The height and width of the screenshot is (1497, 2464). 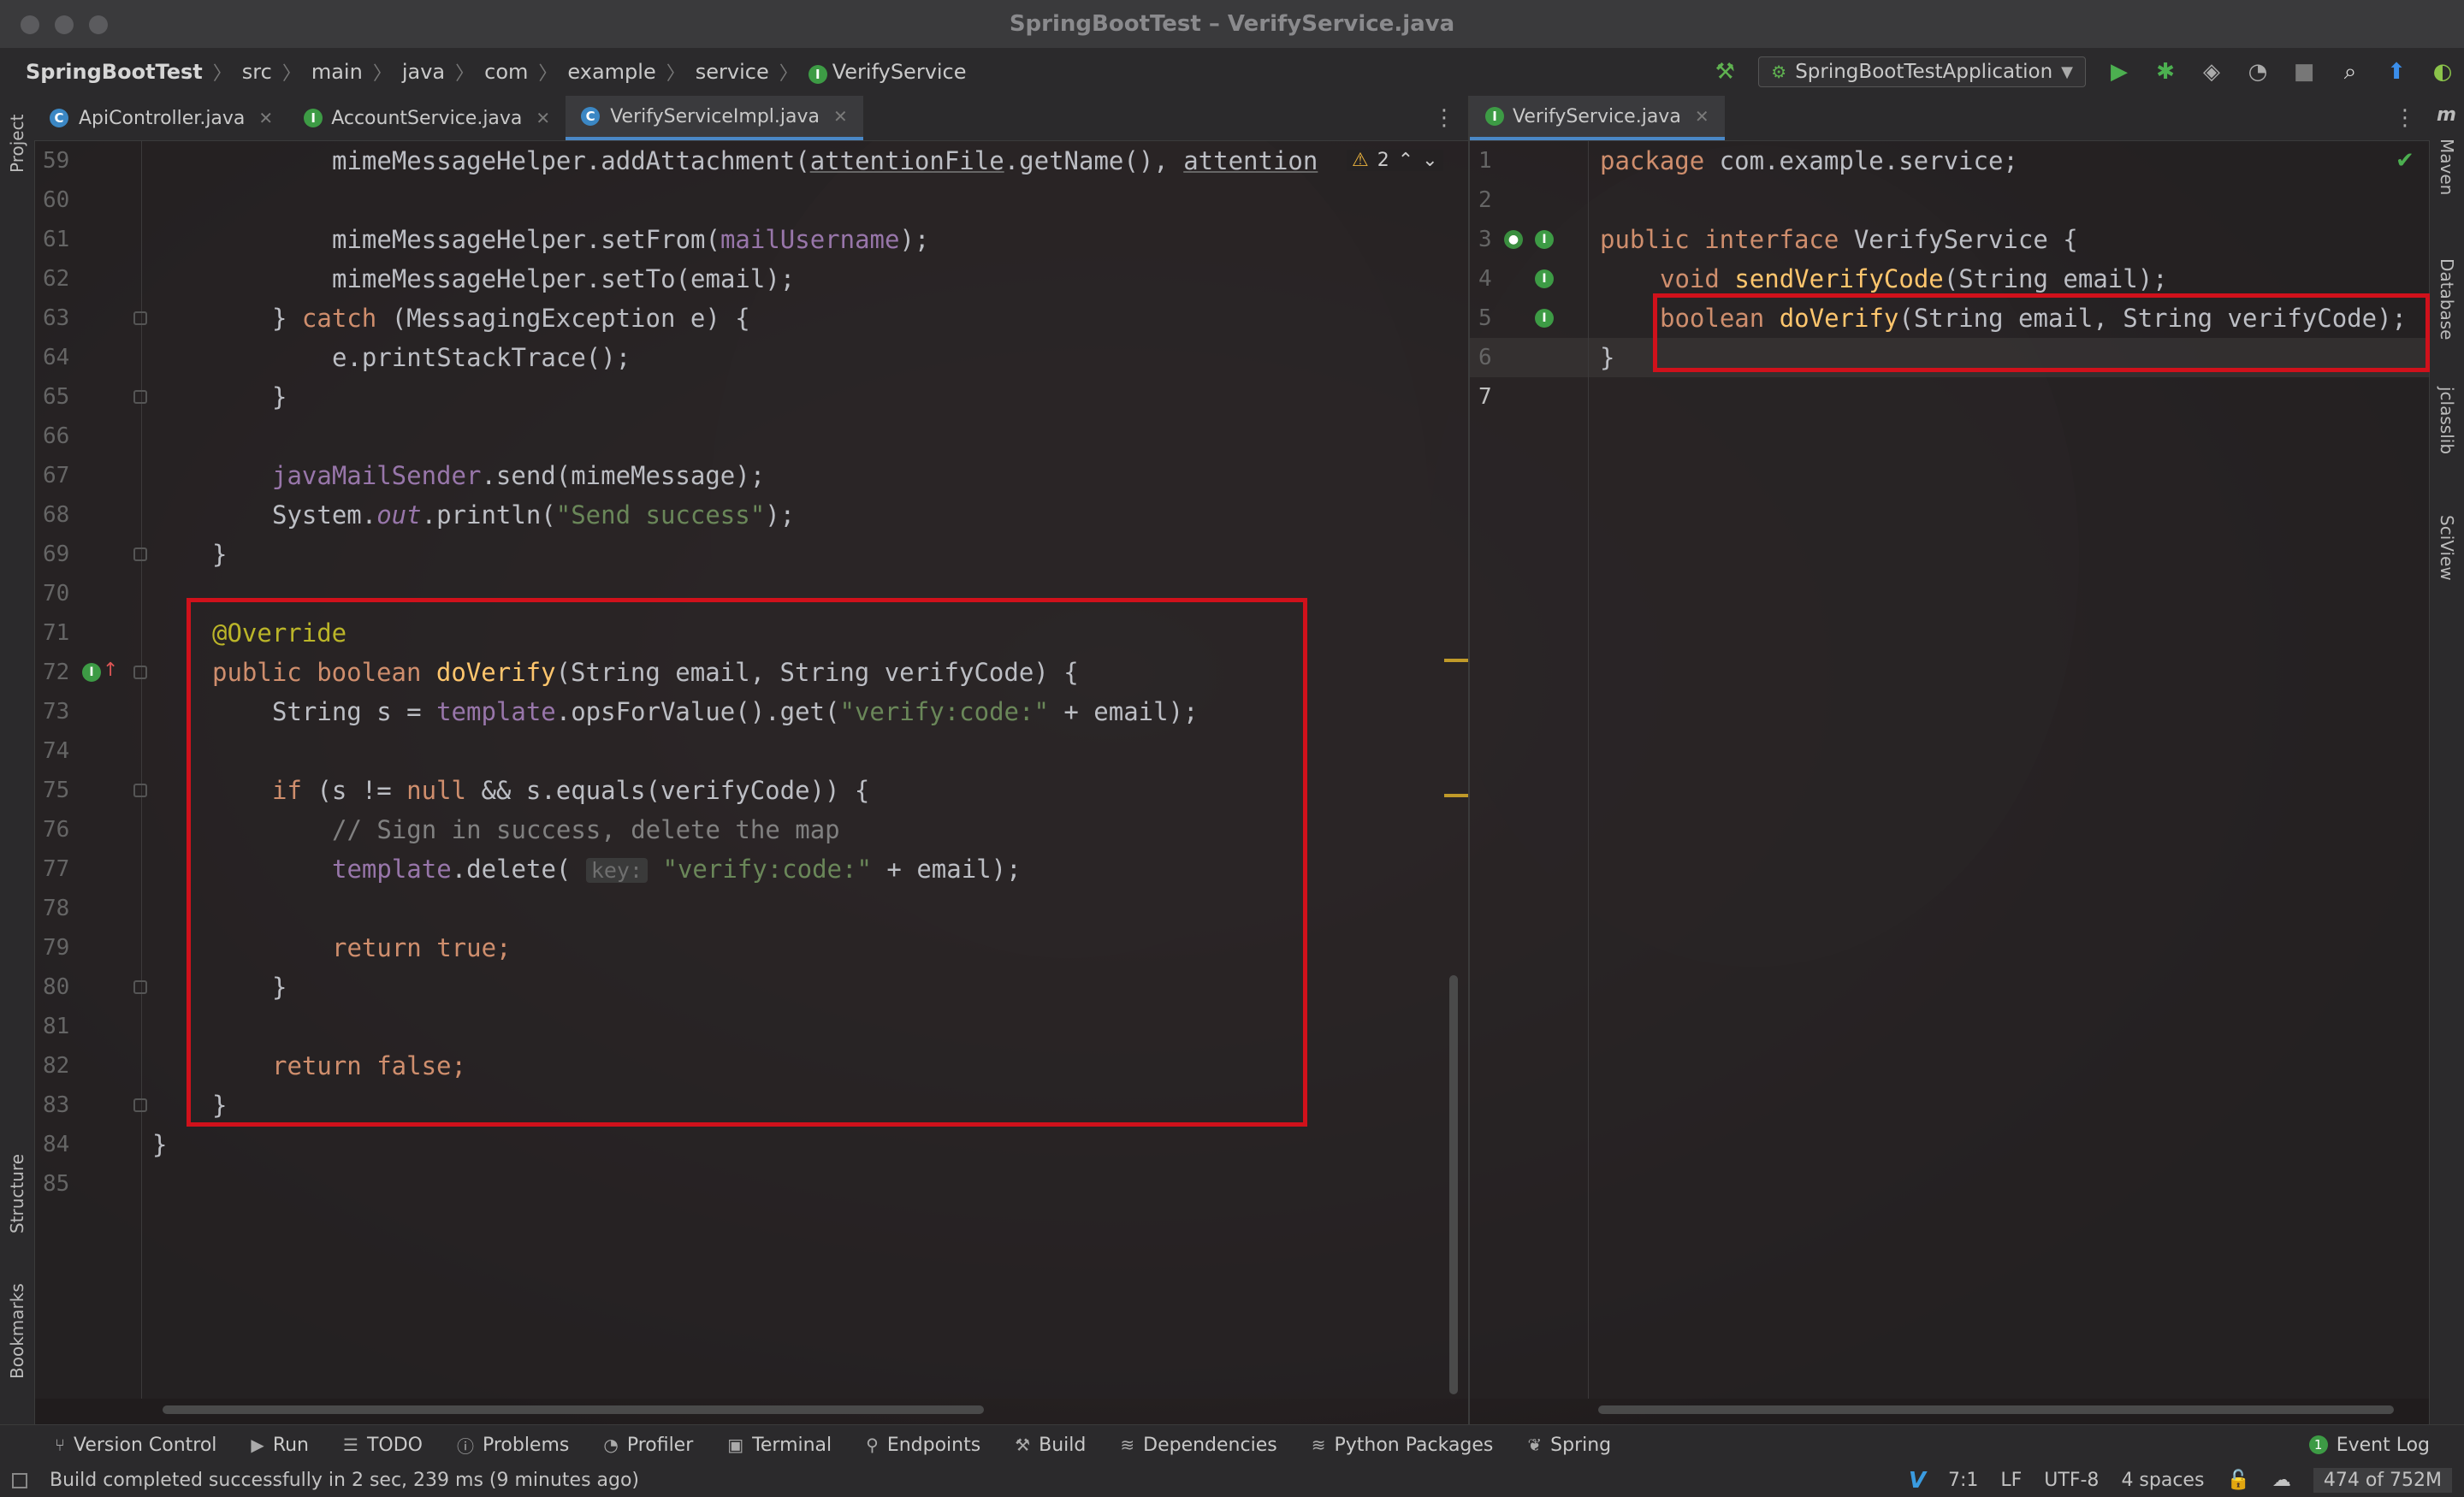 I want to click on line-separator: LF, so click(x=2011, y=1480).